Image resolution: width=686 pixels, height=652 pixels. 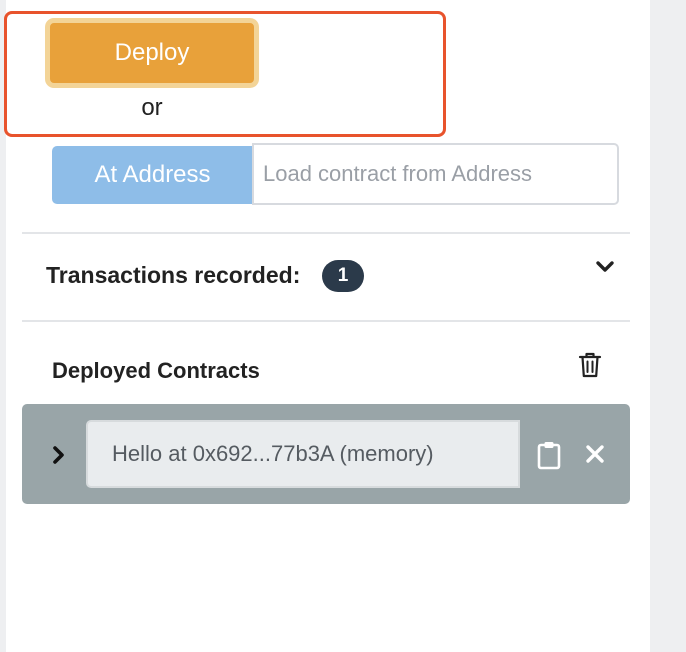 What do you see at coordinates (595, 454) in the screenshot?
I see `close-icon` at bounding box center [595, 454].